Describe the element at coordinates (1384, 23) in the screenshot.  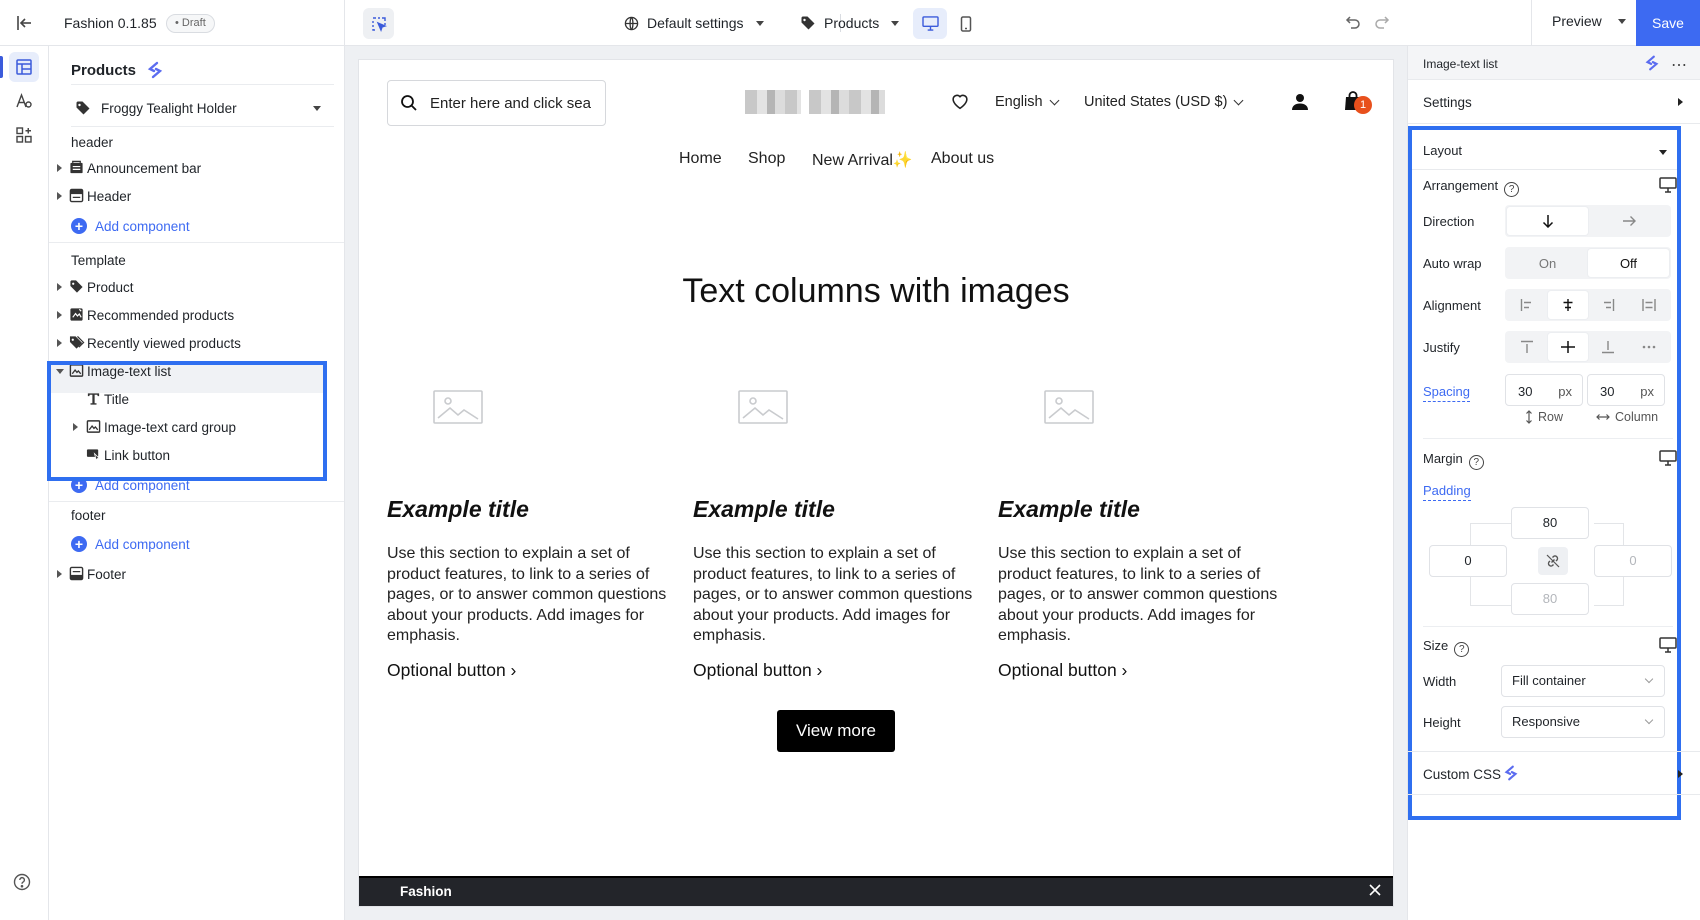
I see `redo-icon` at that location.